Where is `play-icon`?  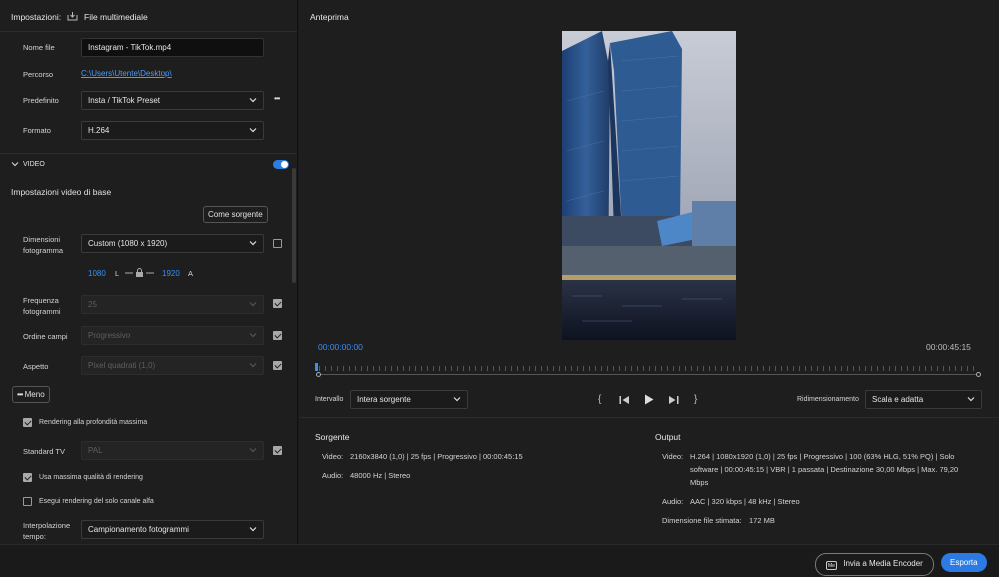 play-icon is located at coordinates (649, 400).